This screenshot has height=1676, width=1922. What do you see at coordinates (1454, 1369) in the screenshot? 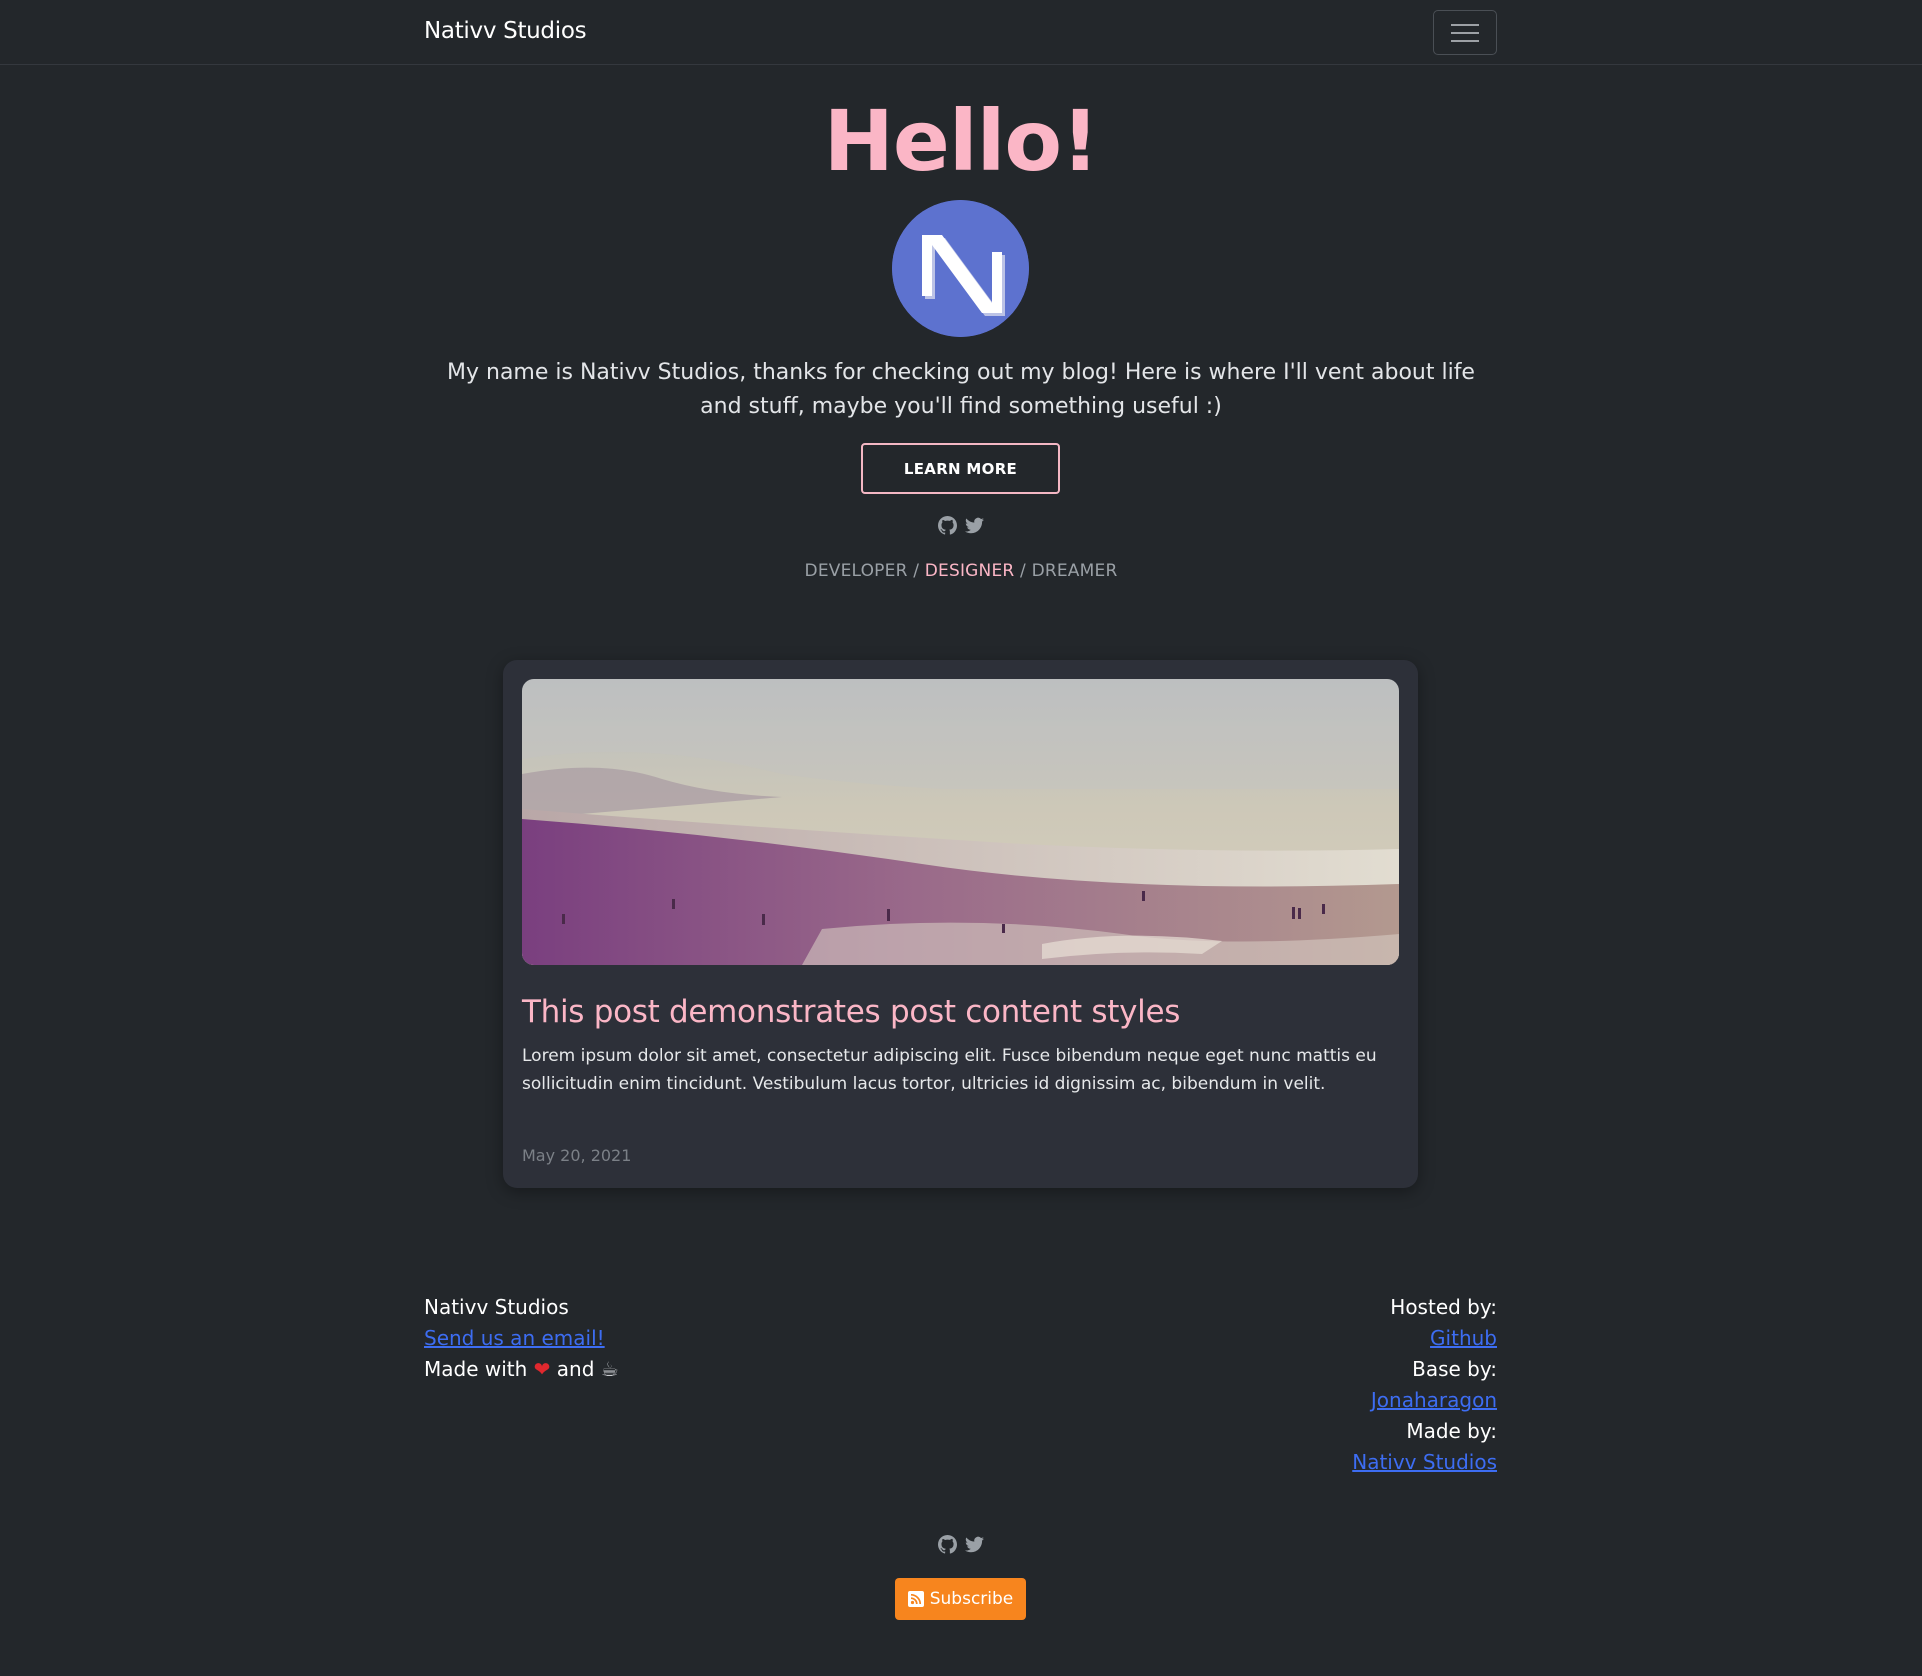
I see `base-by-label: Base by:` at bounding box center [1454, 1369].